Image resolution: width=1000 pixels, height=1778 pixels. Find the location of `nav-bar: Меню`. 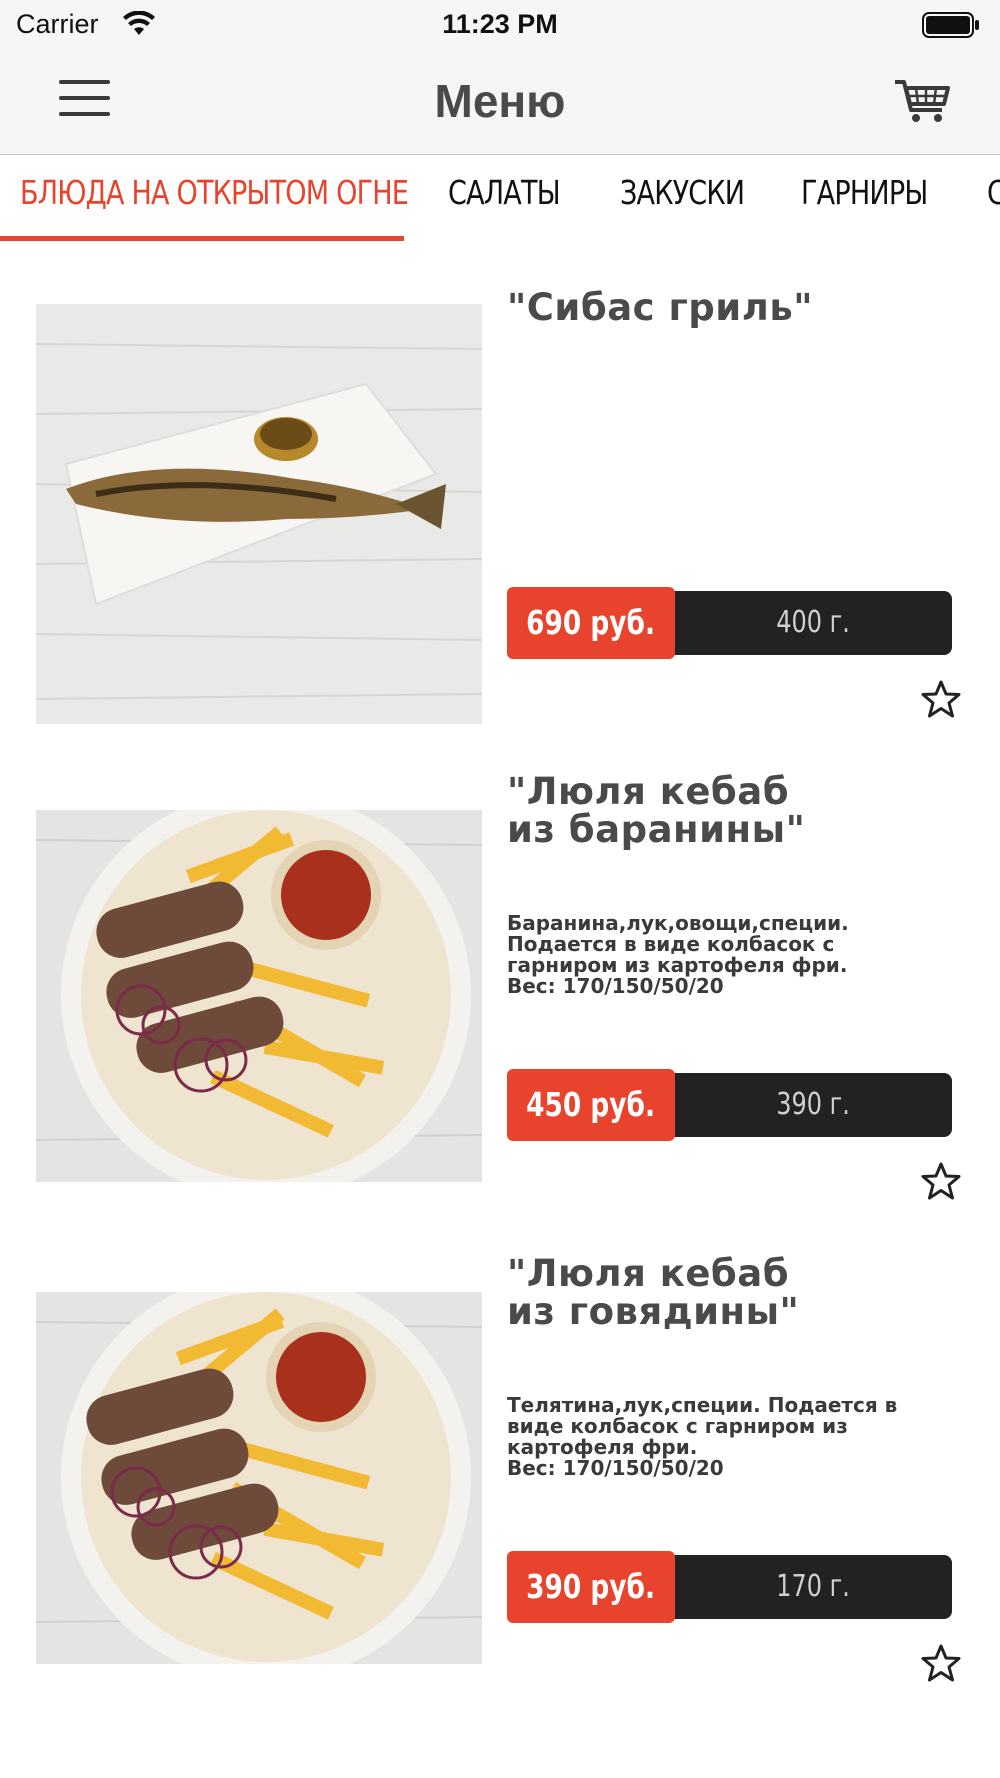

nav-bar: Меню is located at coordinates (500, 102).